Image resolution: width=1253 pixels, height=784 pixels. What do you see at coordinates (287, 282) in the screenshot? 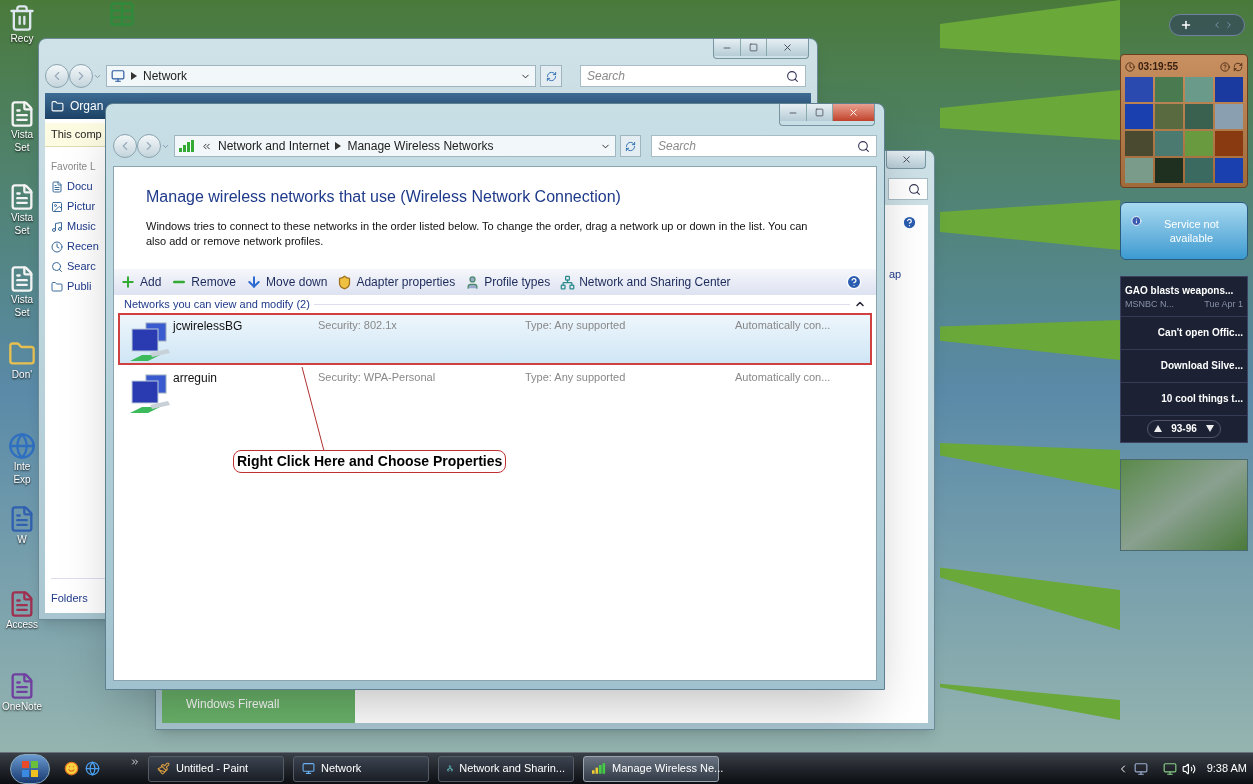
I see `toolbar-button: Move down` at bounding box center [287, 282].